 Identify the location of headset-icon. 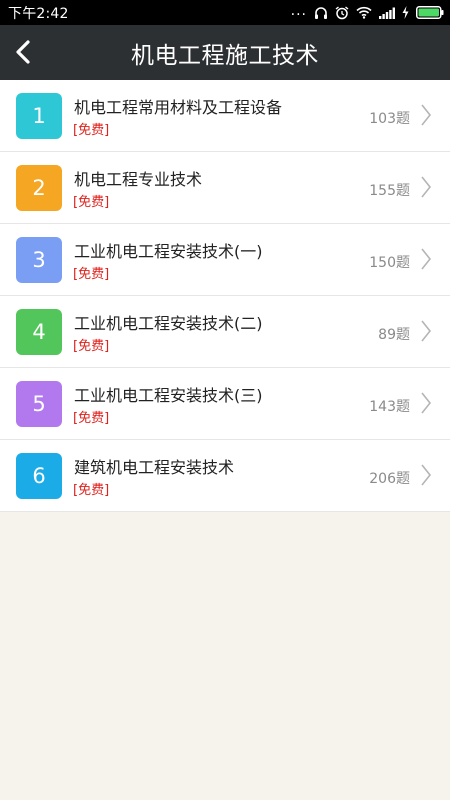
(321, 12).